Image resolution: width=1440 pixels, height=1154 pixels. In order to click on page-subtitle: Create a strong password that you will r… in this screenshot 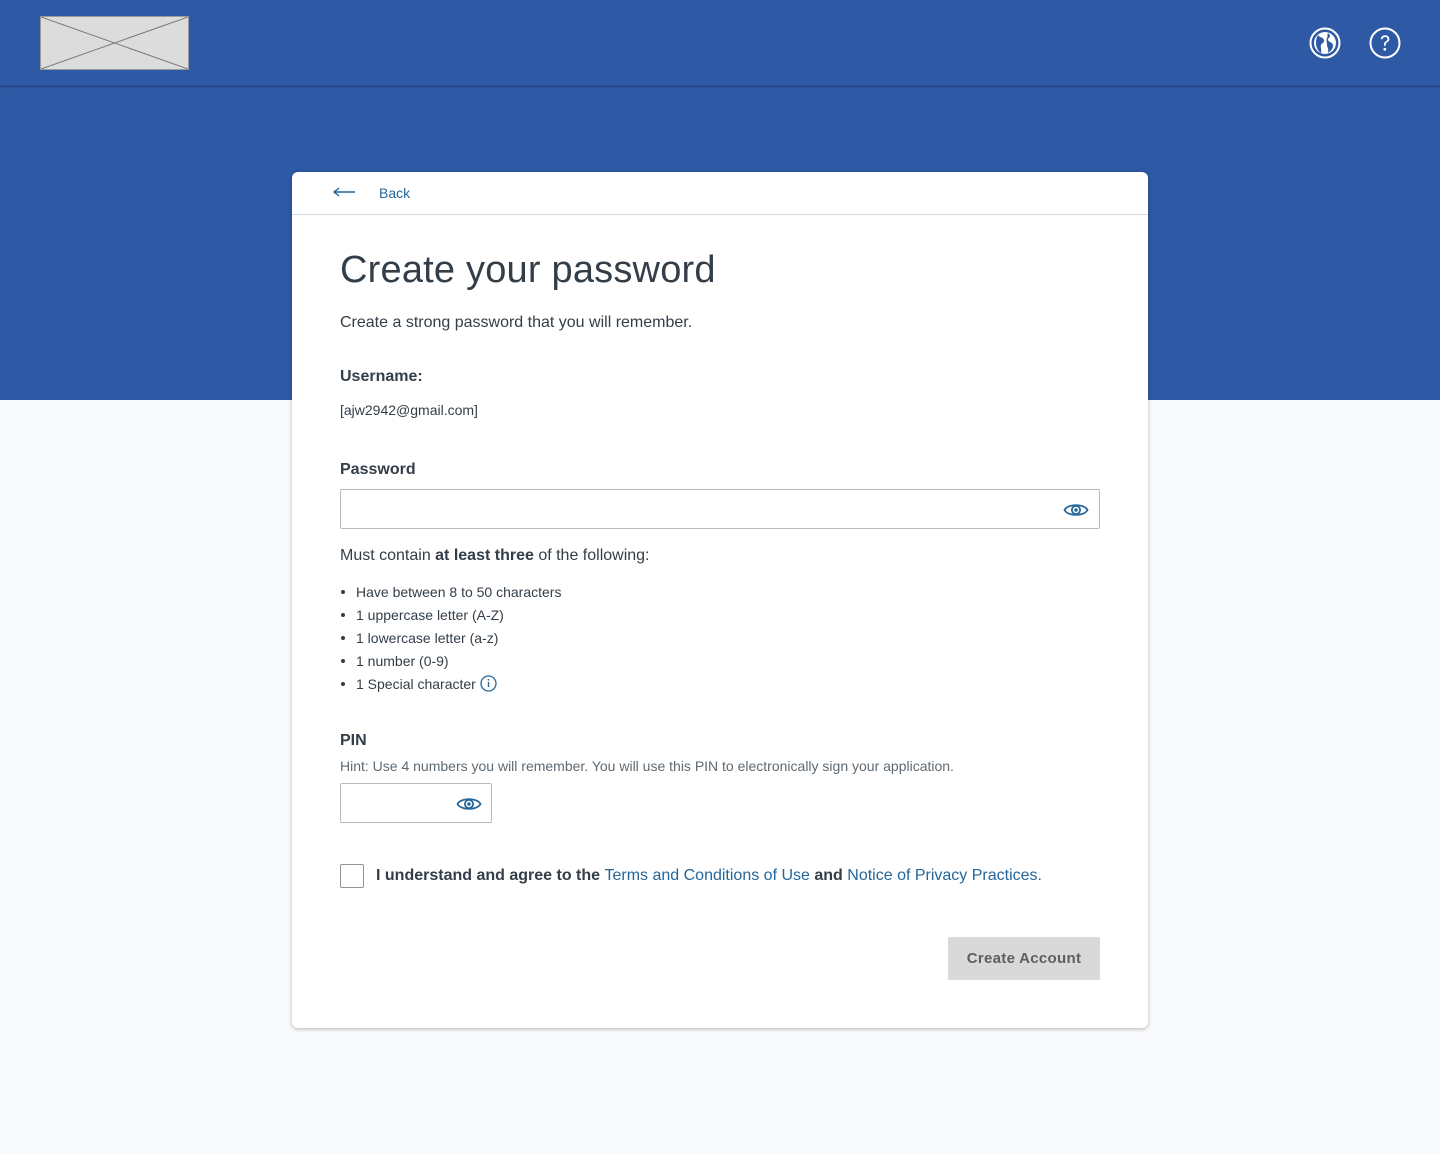, I will do `click(516, 322)`.